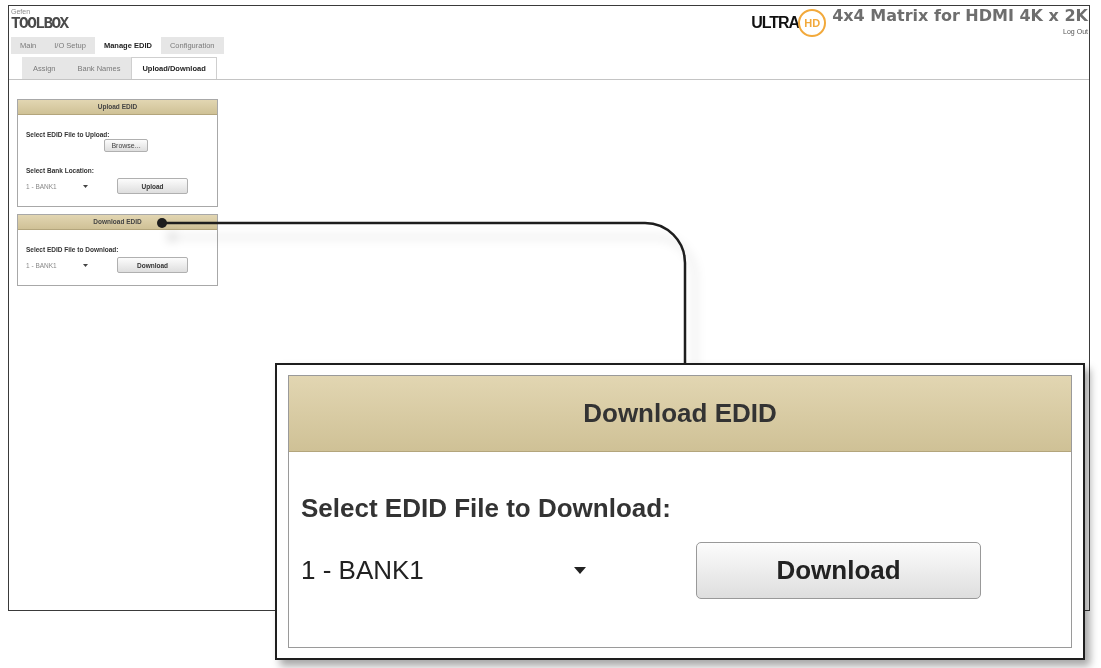 The width and height of the screenshot is (1101, 668). What do you see at coordinates (39, 24) in the screenshot?
I see `logo-text: TOOLBOX` at bounding box center [39, 24].